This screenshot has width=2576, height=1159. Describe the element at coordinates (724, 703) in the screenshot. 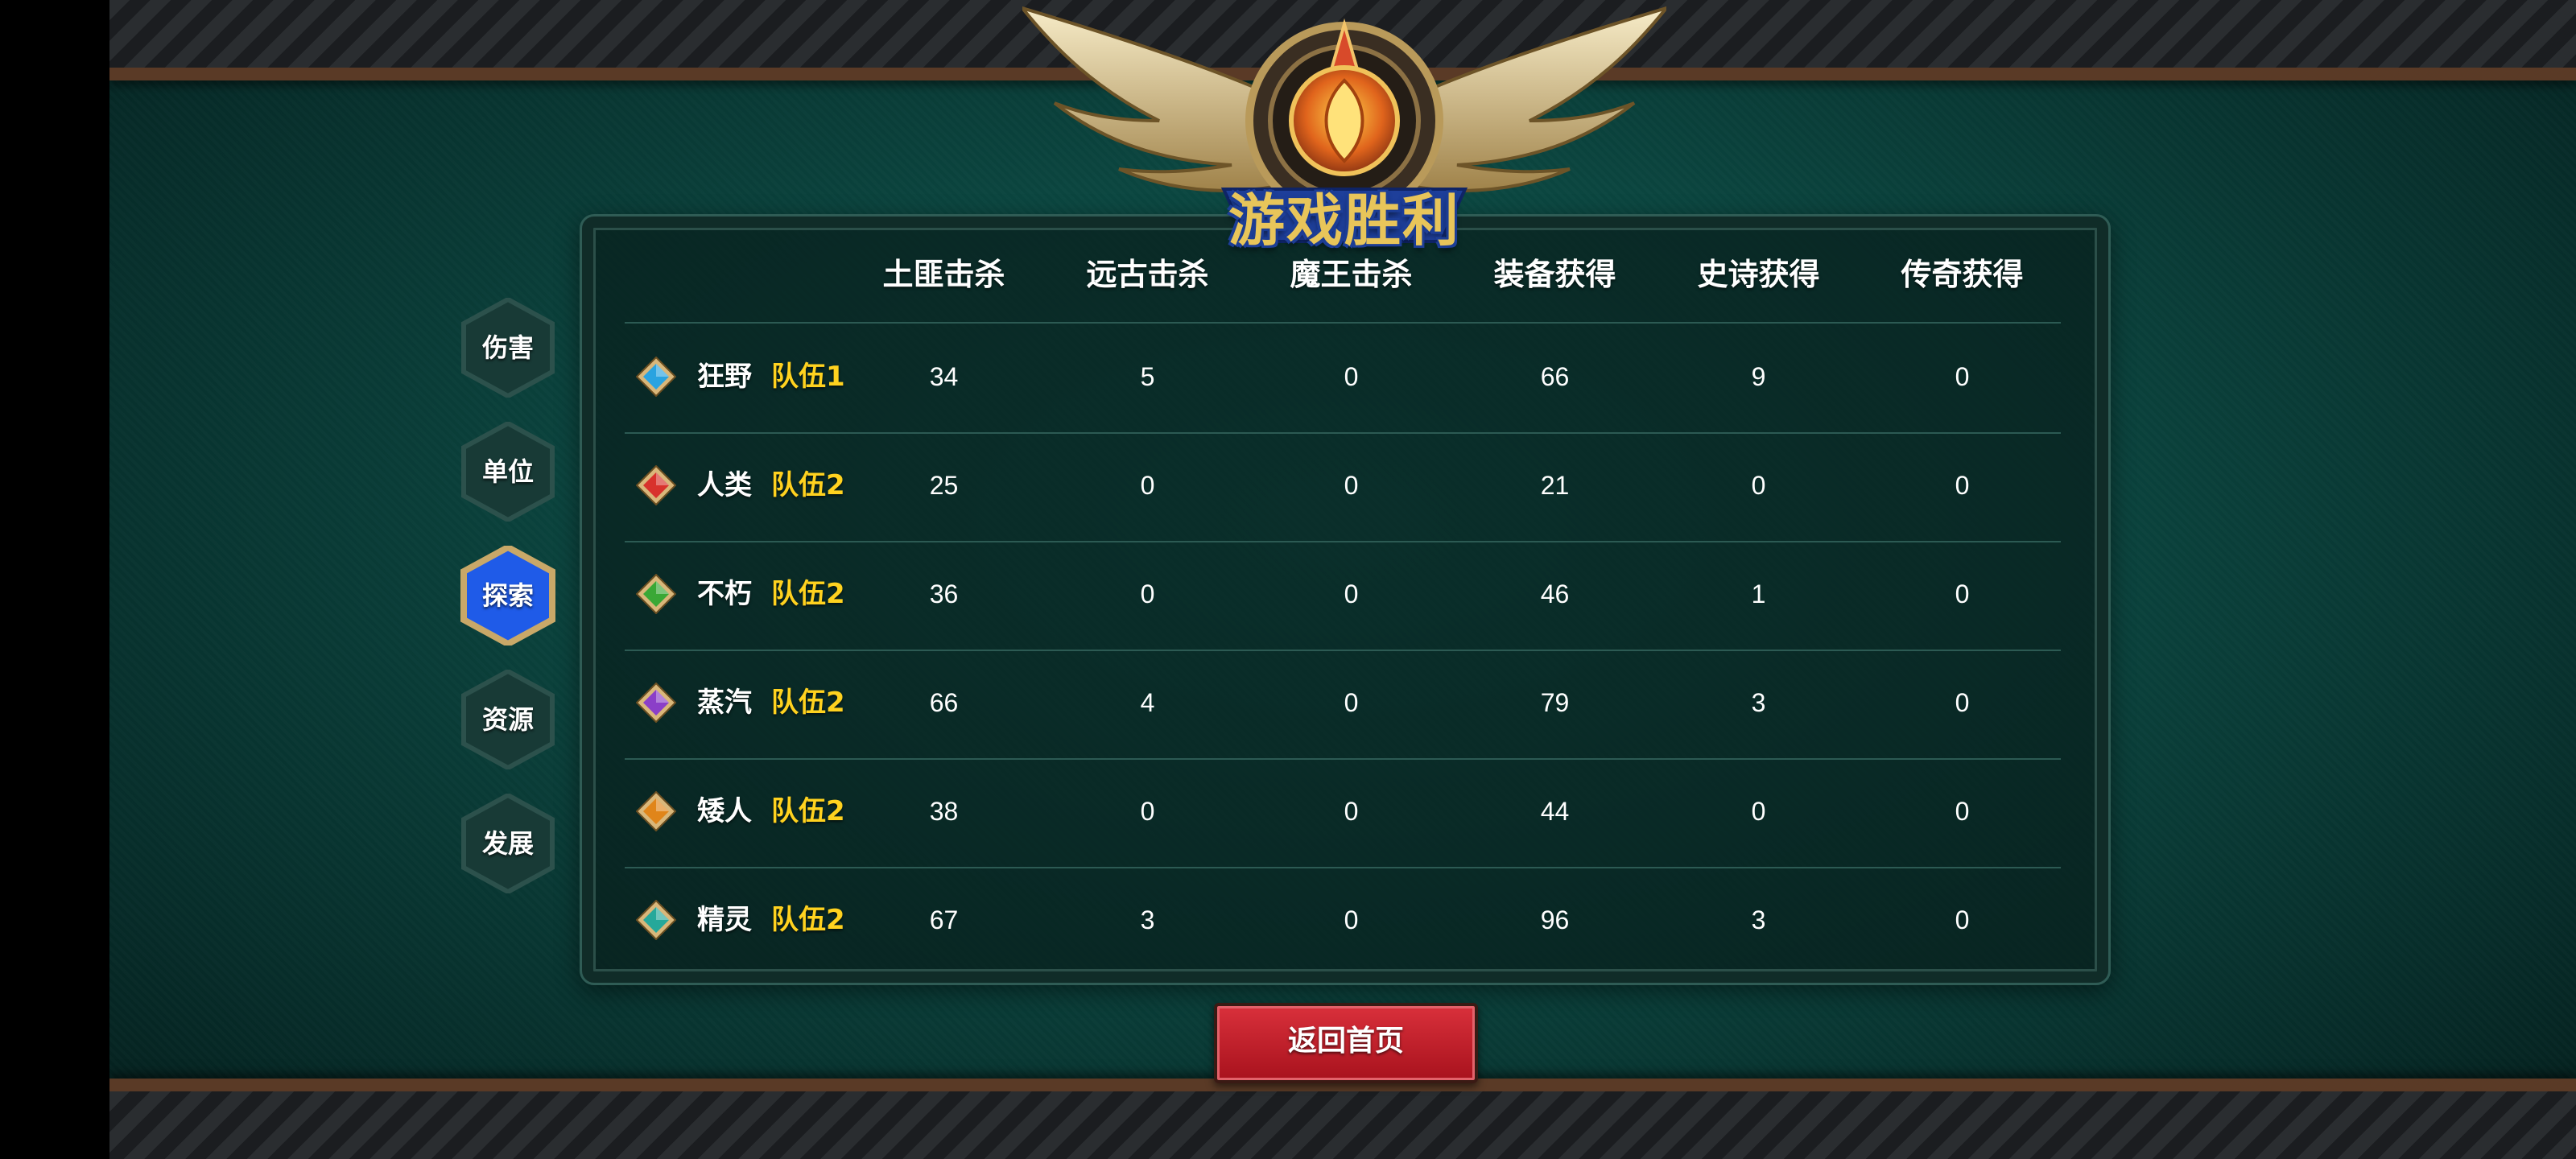

I see `race-name: 蒸汽` at that location.